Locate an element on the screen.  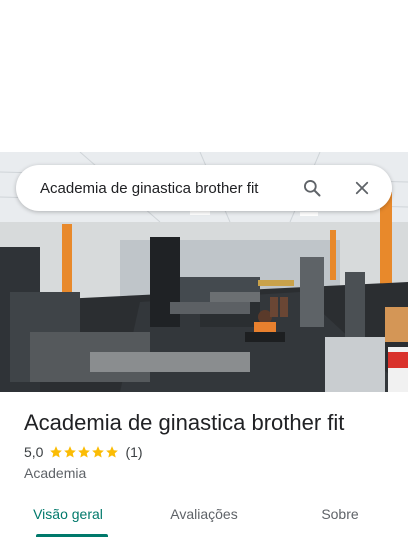
tab-overview: Visão geral is located at coordinates (68, 518).